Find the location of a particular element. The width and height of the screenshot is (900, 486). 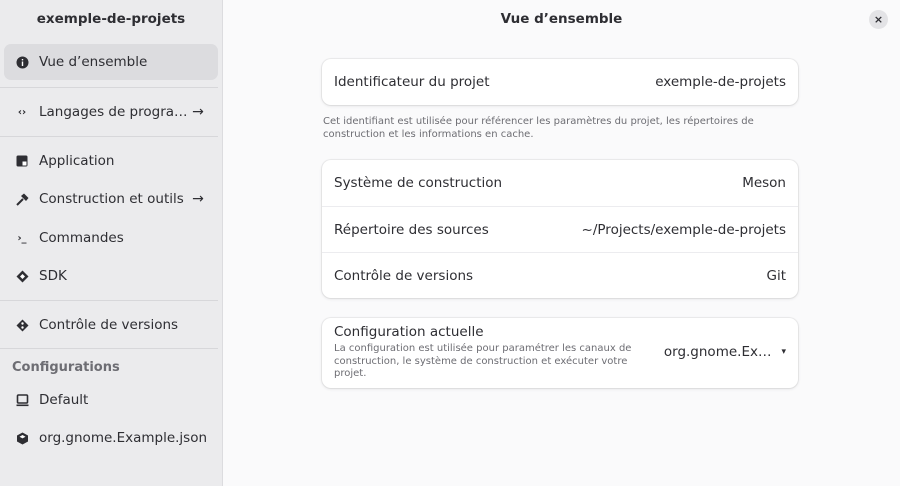

hammer-icon is located at coordinates (22, 199).